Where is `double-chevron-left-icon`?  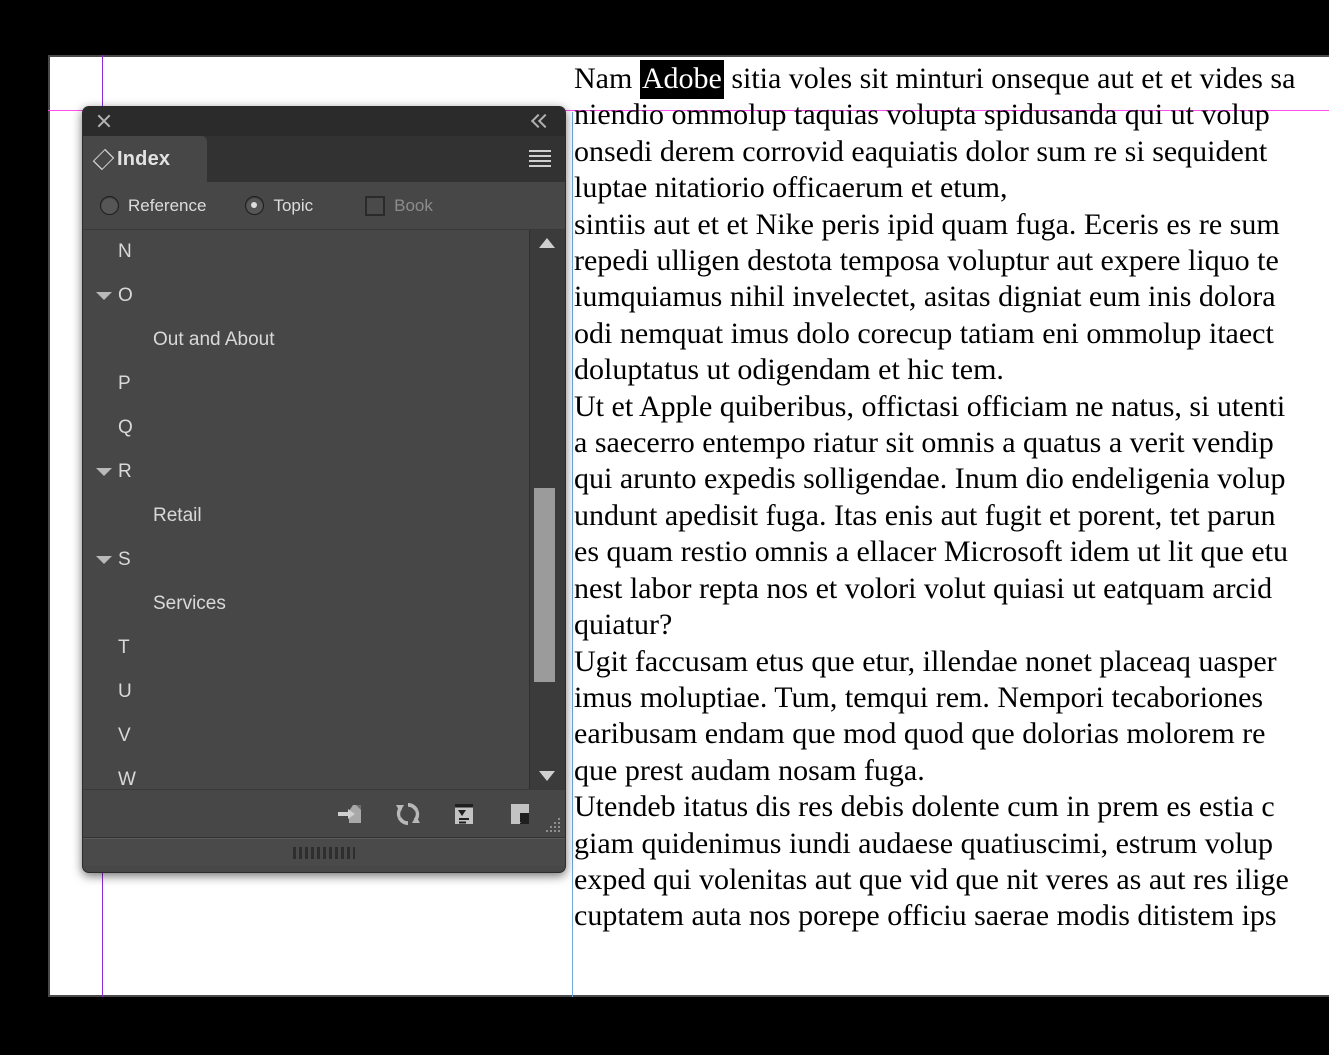
double-chevron-left-icon is located at coordinates (541, 122).